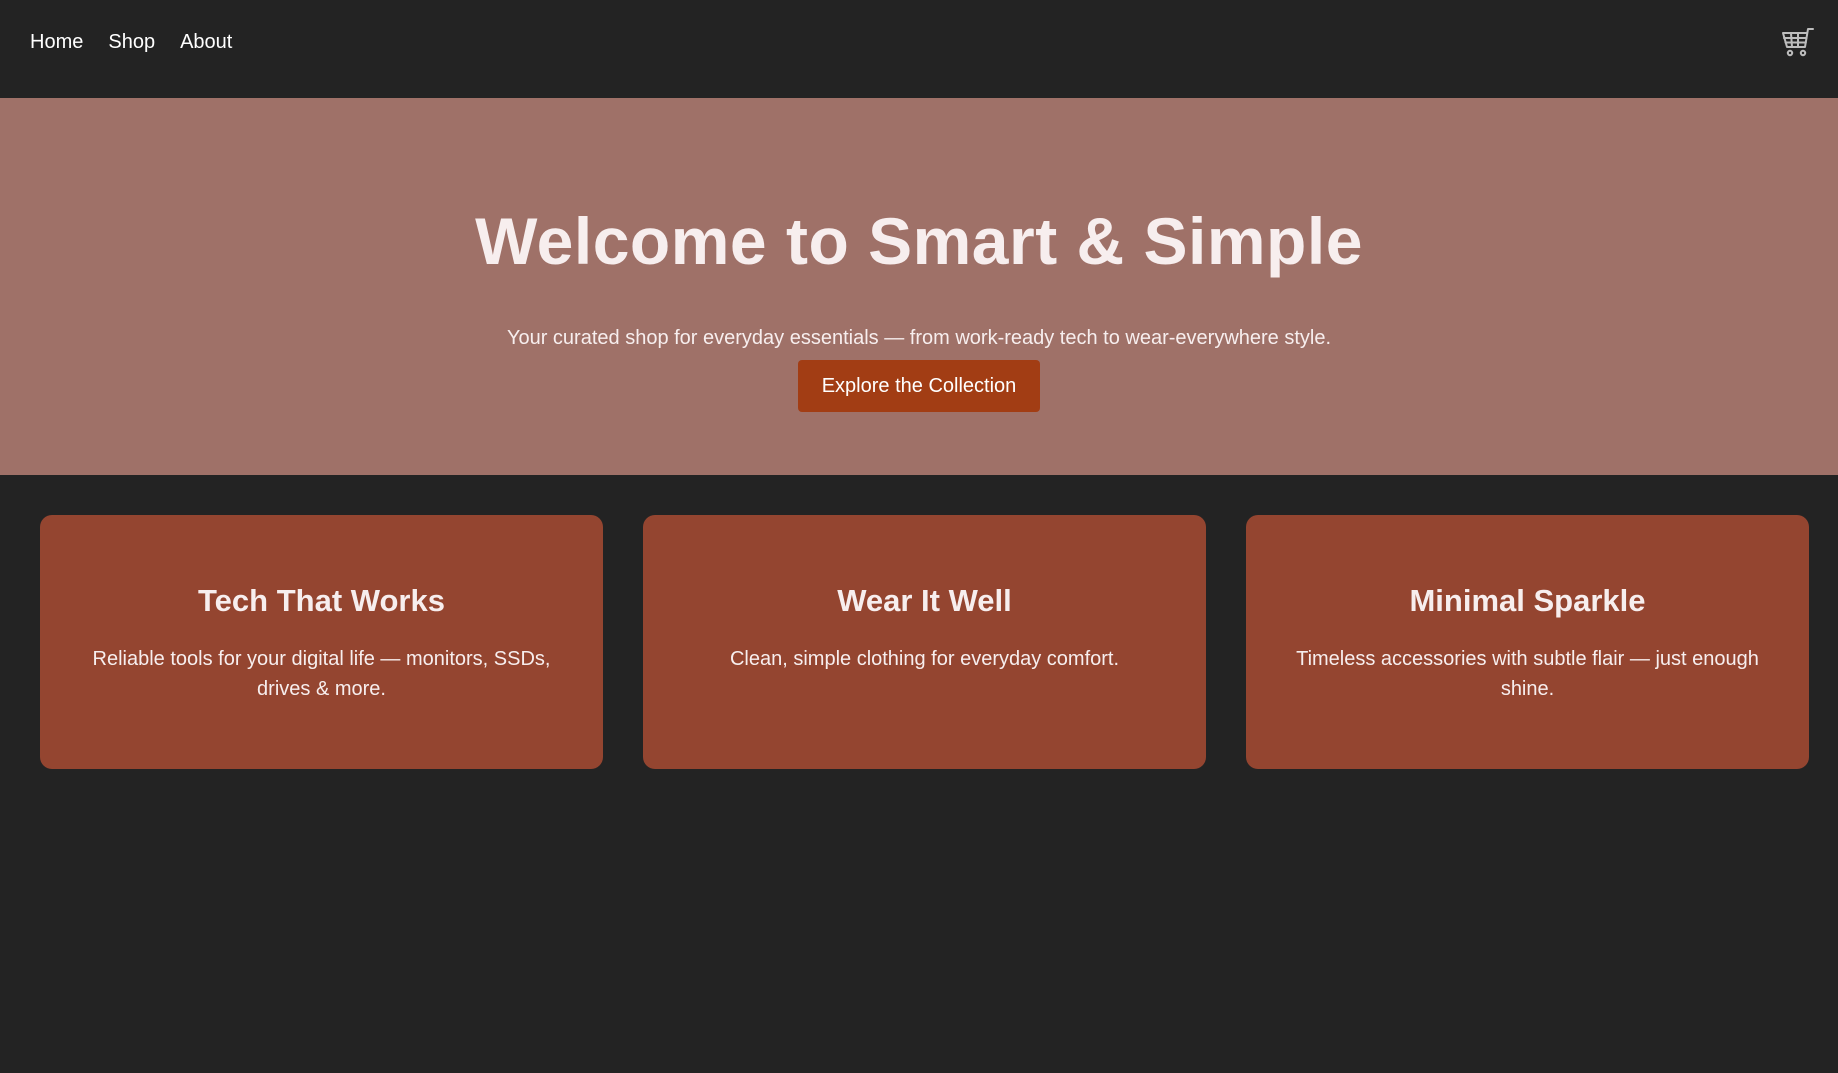 The image size is (1838, 1073). I want to click on nav-links: Home Shop About, so click(131, 42).